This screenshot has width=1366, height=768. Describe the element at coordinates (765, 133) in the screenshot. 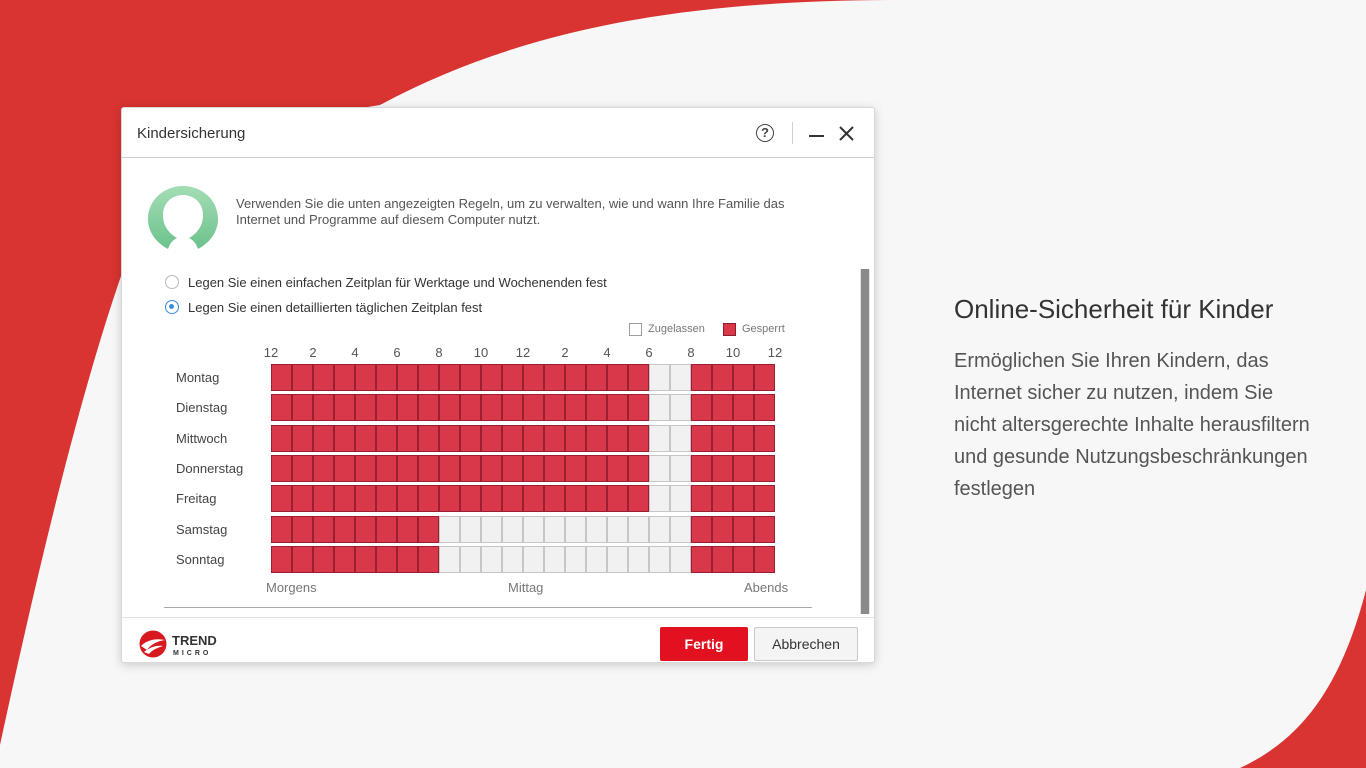

I see `help-icon: ?` at that location.